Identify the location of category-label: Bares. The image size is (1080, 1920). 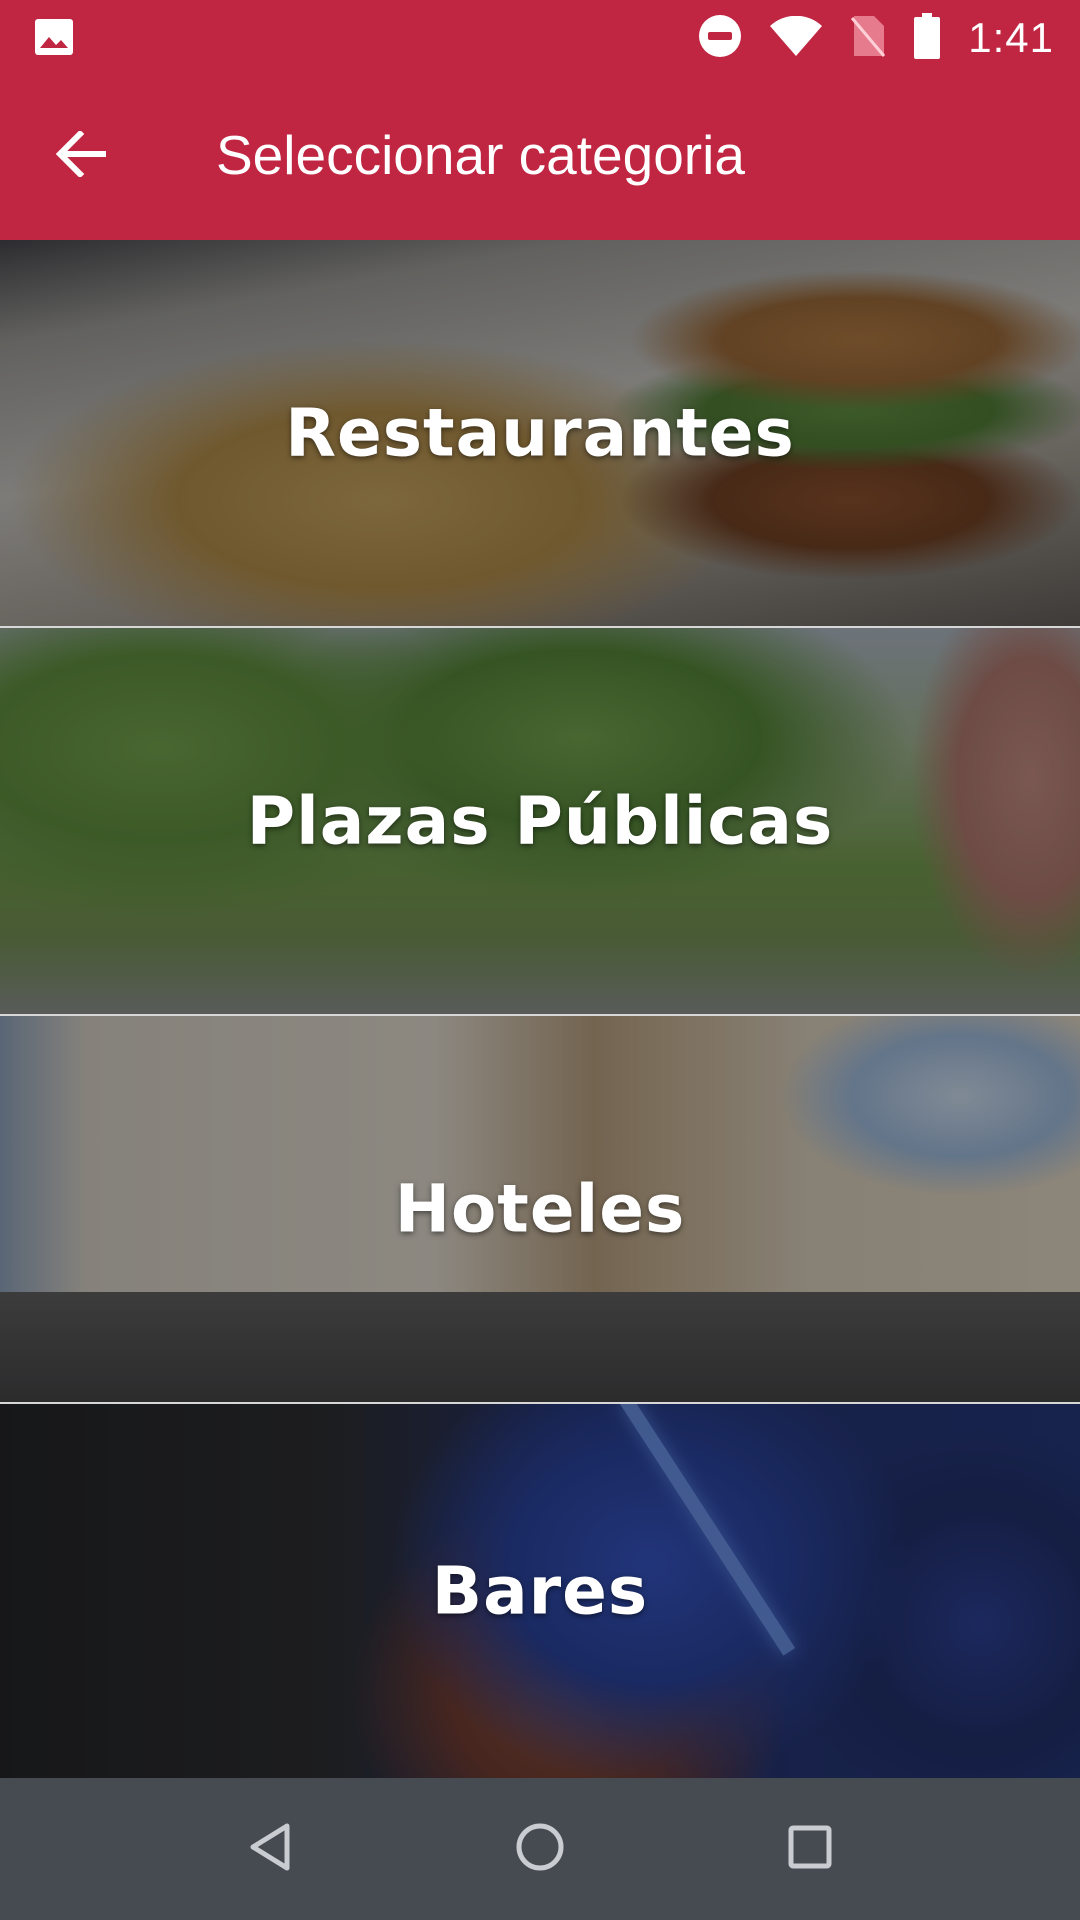
(540, 1591).